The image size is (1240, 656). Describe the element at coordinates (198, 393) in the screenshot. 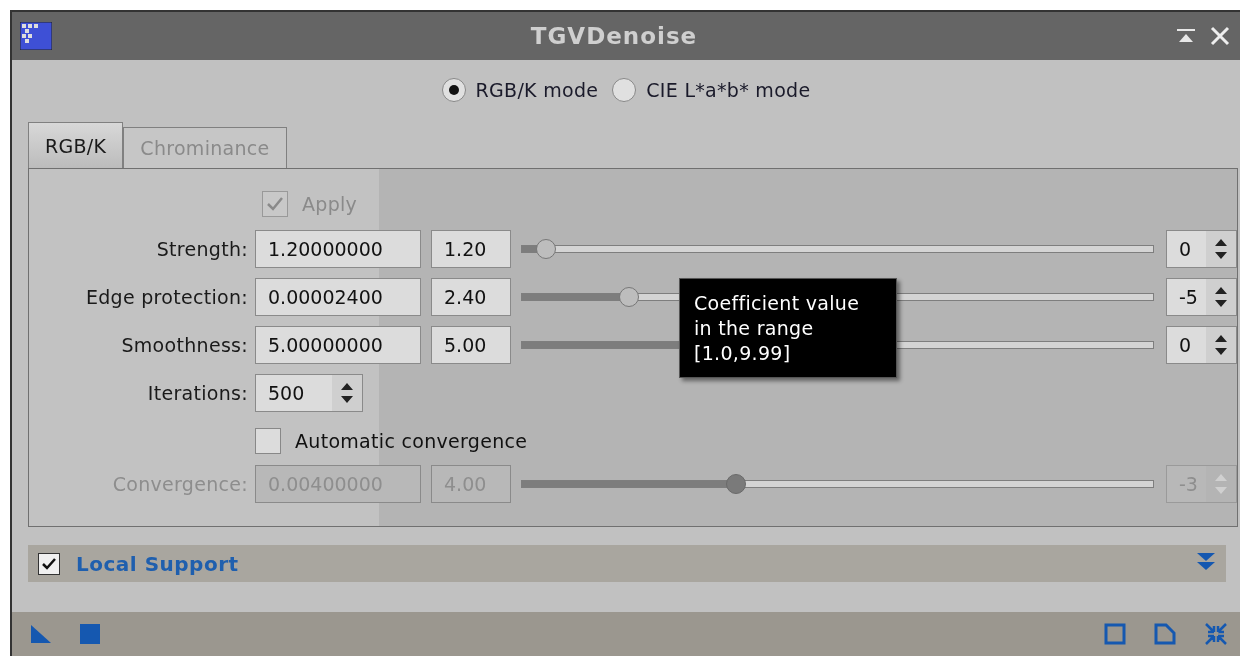

I see `parameter-label: Iterations:` at that location.